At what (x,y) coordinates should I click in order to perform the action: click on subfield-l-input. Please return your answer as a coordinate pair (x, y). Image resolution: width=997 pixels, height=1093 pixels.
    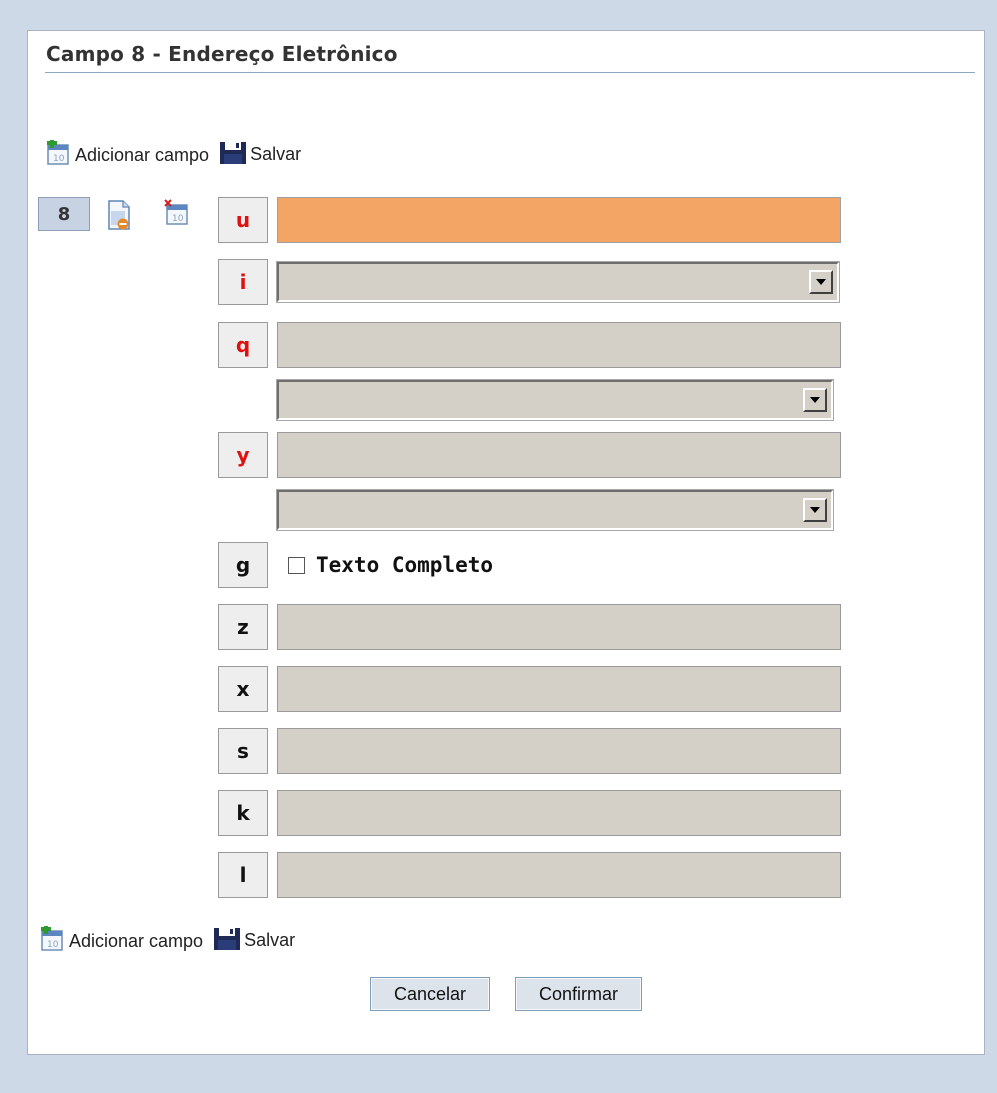
    Looking at the image, I should click on (559, 875).